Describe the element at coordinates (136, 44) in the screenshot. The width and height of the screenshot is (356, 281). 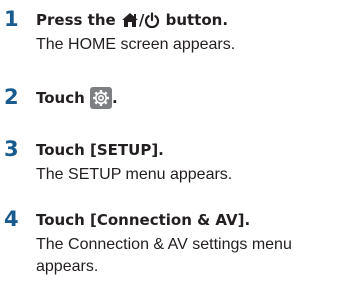
I see `step-result: The HOME screen appears.` at that location.